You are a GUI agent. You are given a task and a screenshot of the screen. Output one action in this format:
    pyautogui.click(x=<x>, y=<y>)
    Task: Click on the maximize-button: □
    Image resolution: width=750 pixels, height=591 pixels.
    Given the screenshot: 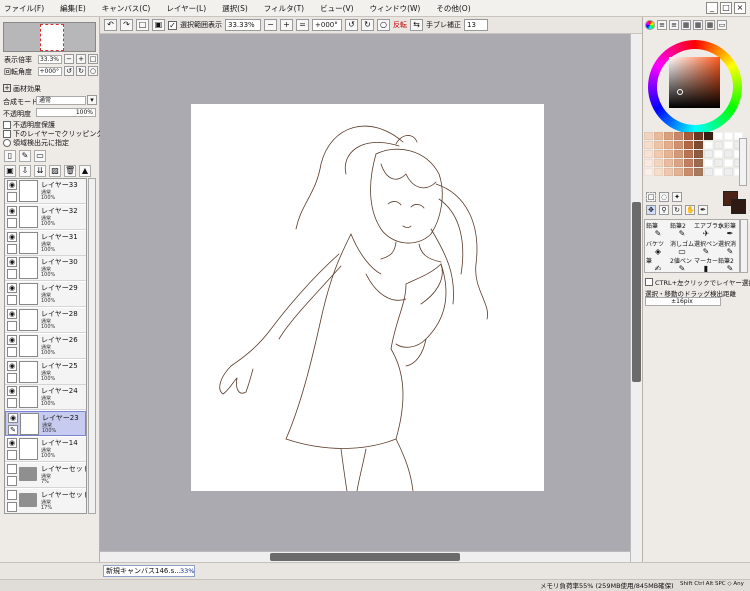 What is the action you would take?
    pyautogui.click(x=726, y=8)
    